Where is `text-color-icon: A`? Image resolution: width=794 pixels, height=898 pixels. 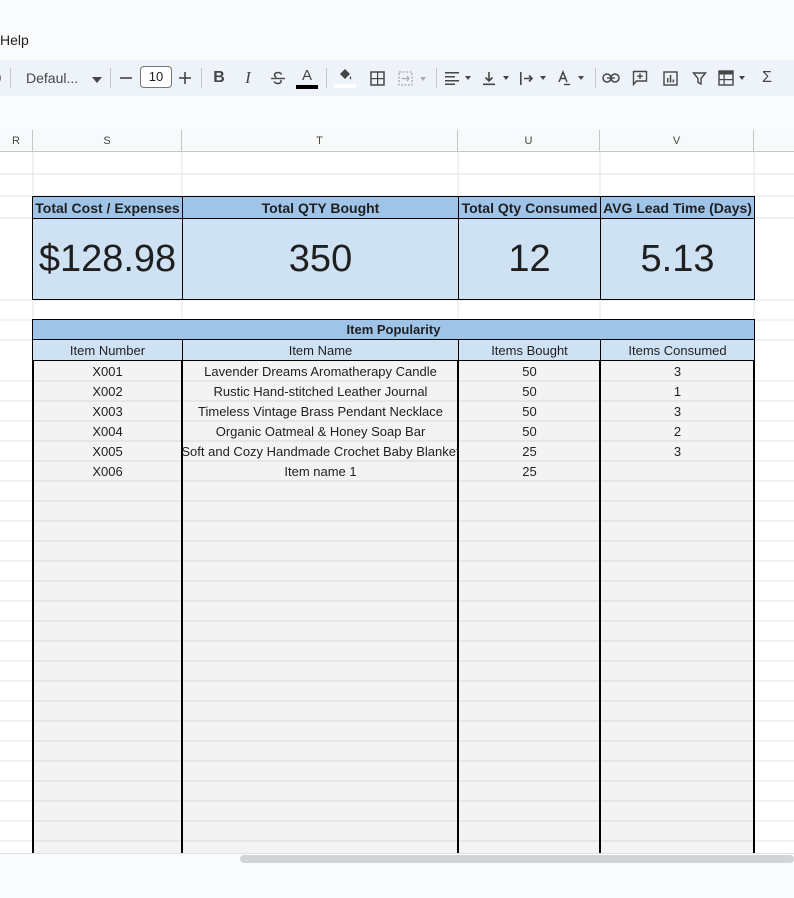
text-color-icon: A is located at coordinates (307, 78).